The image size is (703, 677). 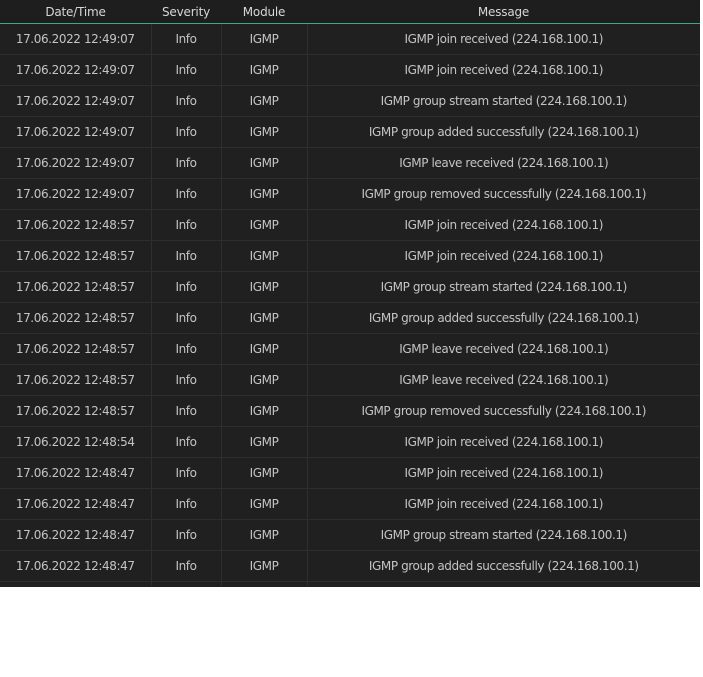 I want to click on table-row-partial, so click(x=350, y=584).